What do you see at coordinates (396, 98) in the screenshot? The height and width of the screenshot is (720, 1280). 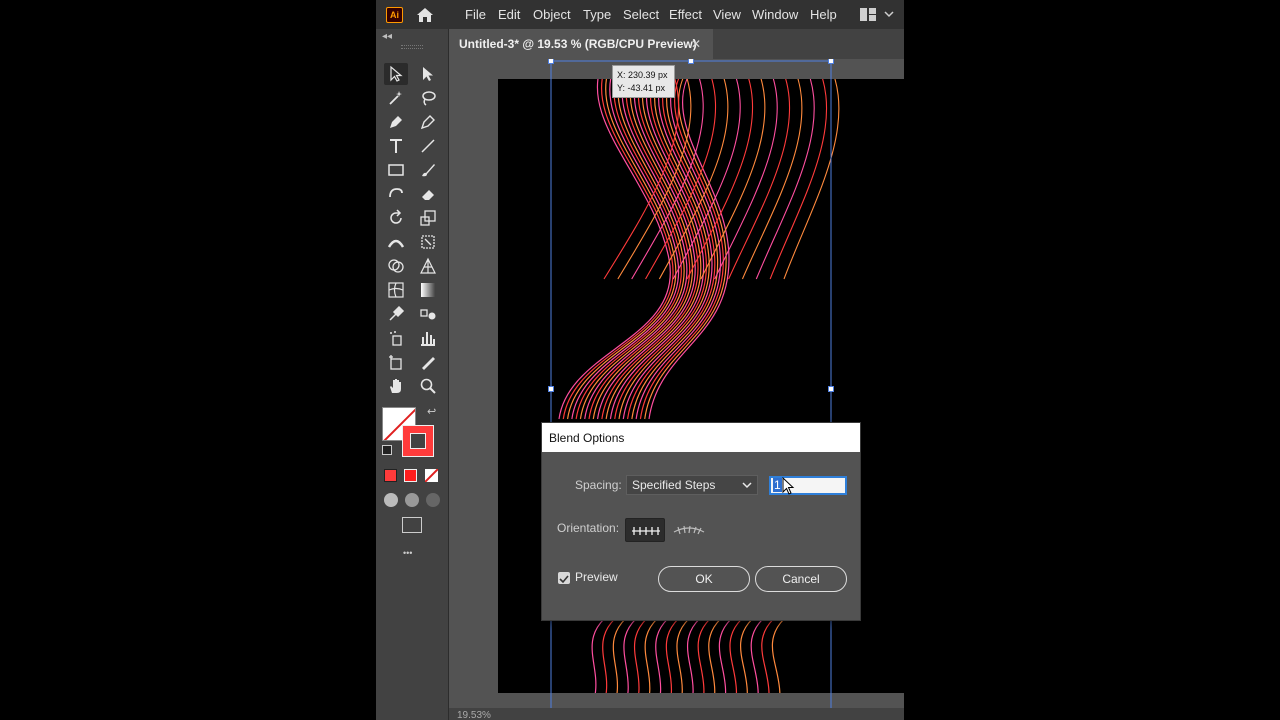 I see `magic-wand-tool-icon` at bounding box center [396, 98].